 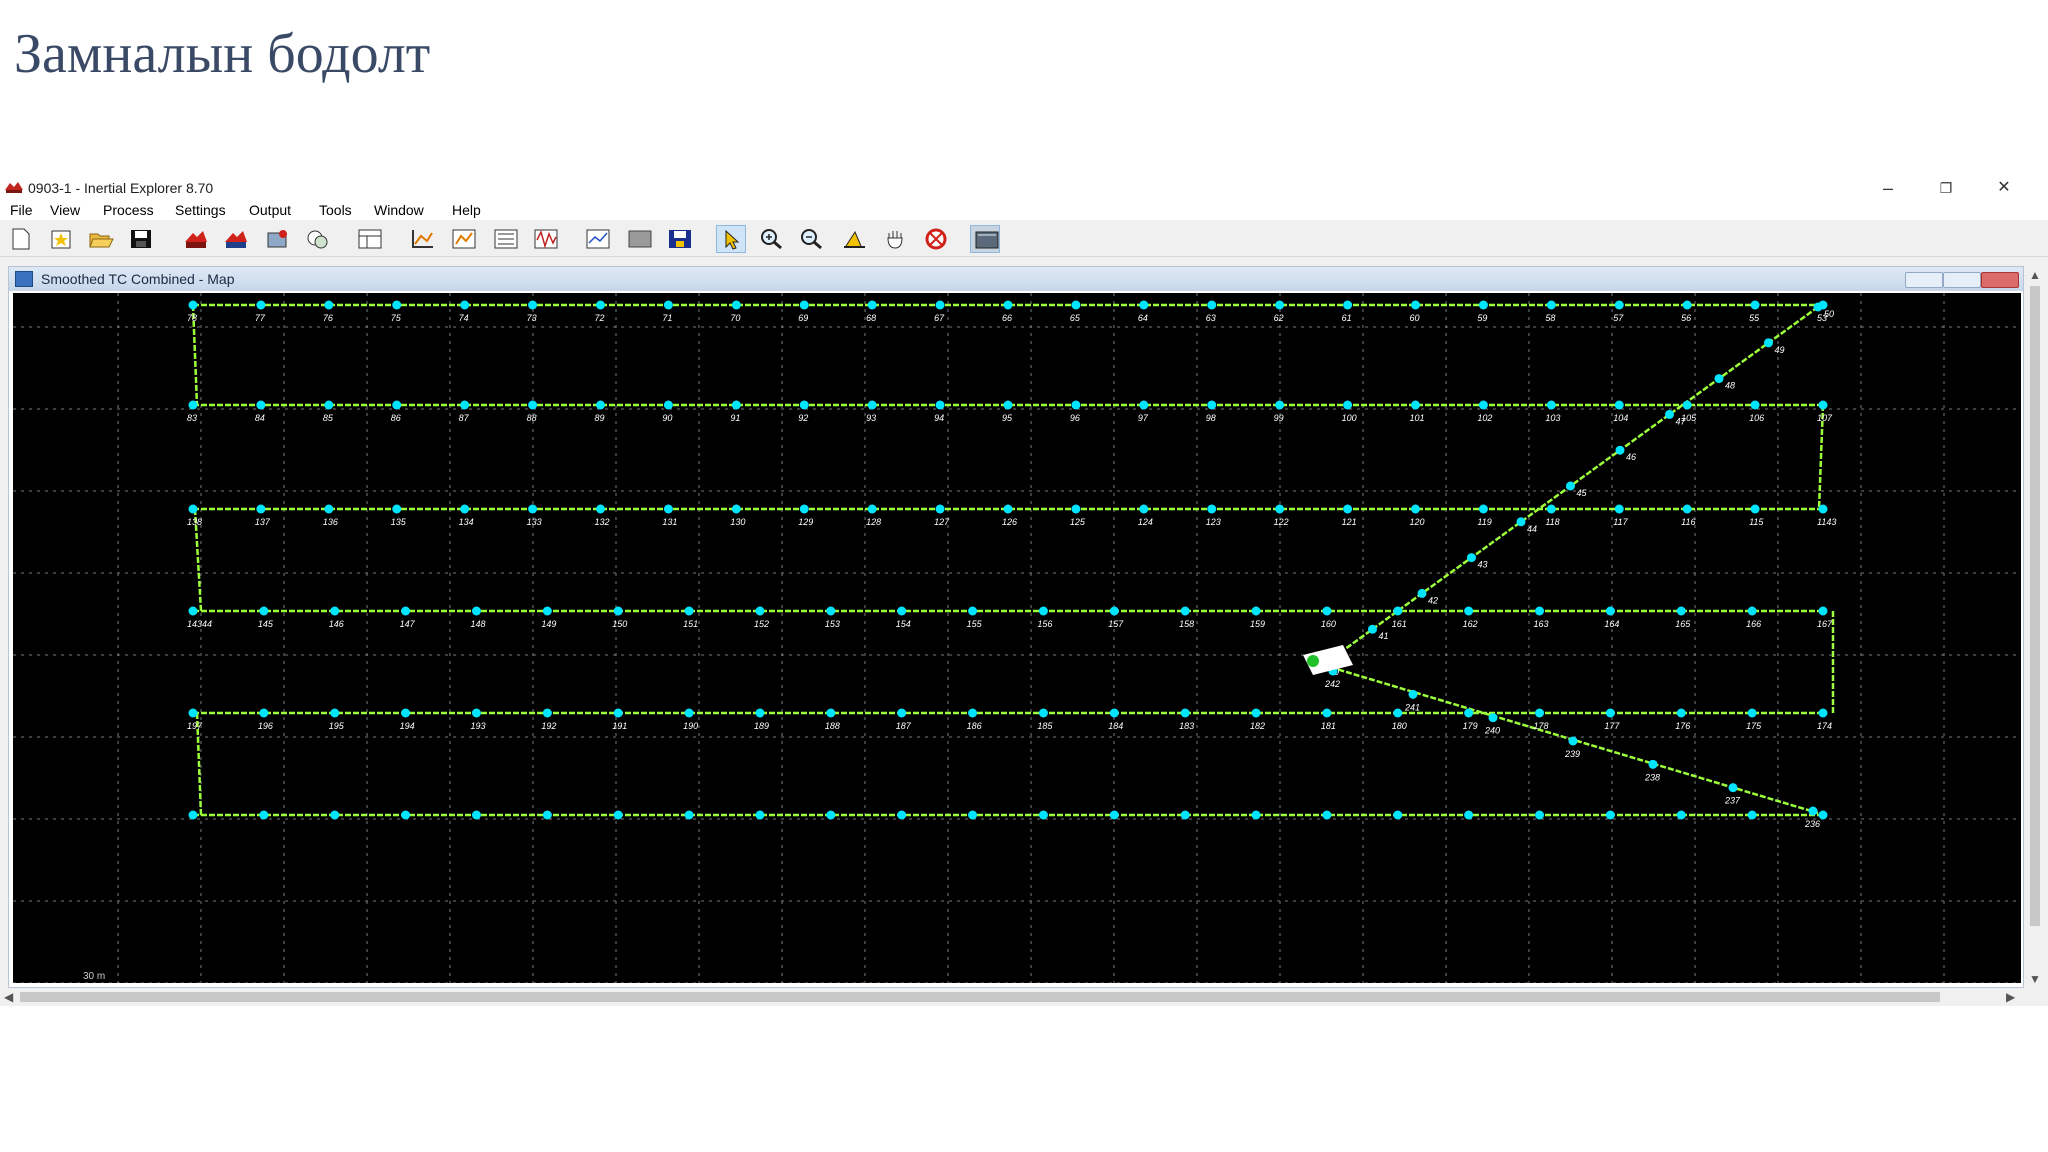 What do you see at coordinates (980, 997) in the screenshot?
I see `horizontal-scroll-thumb` at bounding box center [980, 997].